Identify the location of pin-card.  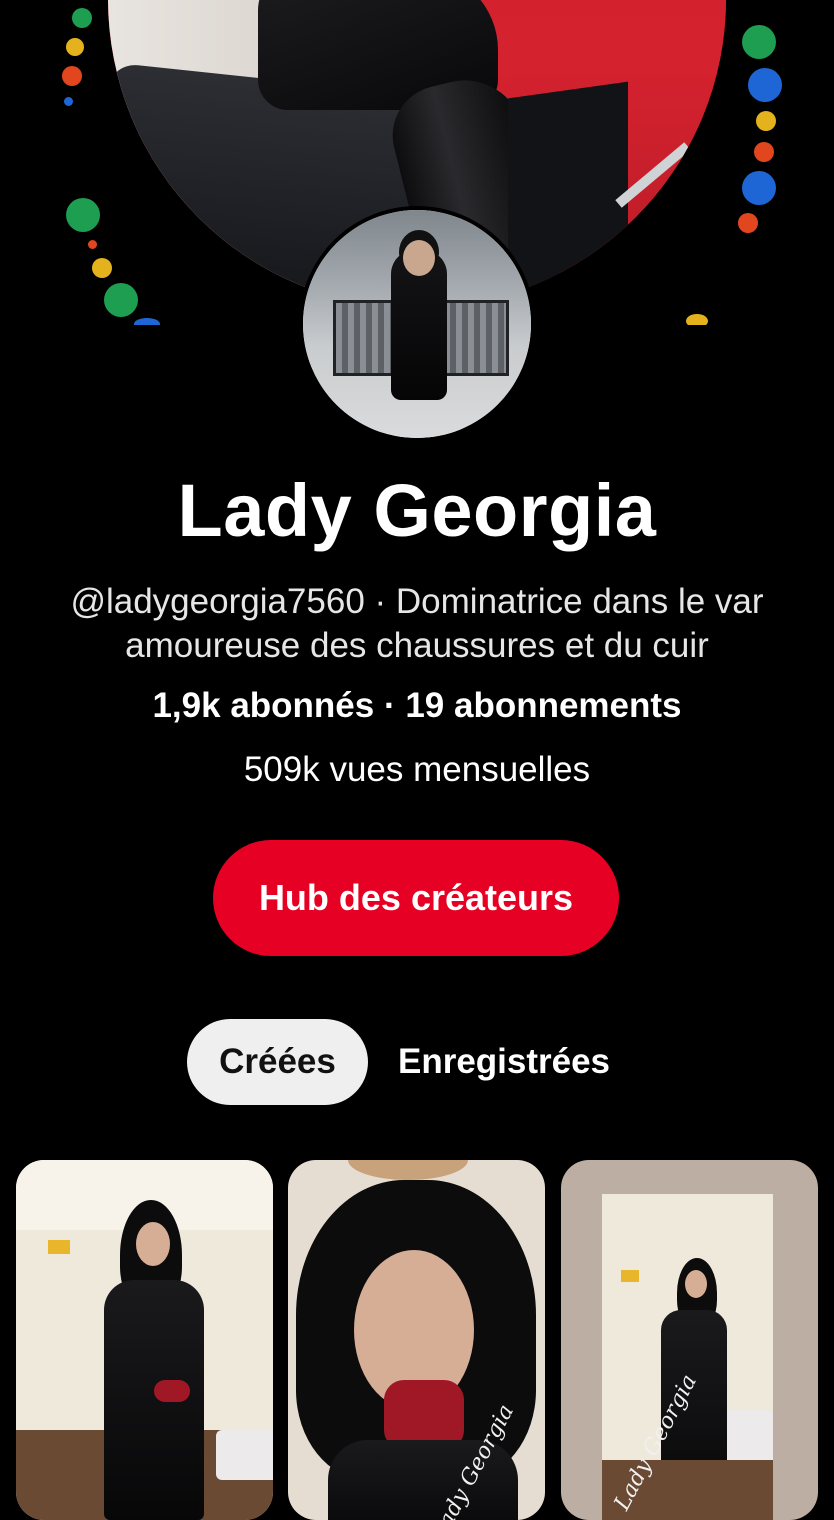
(144, 1340).